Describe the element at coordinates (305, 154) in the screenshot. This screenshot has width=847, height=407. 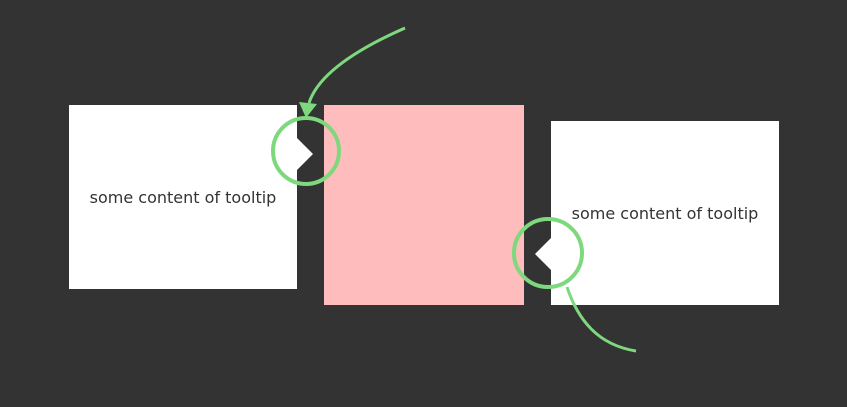
I see `tooltip-left-arrow` at that location.